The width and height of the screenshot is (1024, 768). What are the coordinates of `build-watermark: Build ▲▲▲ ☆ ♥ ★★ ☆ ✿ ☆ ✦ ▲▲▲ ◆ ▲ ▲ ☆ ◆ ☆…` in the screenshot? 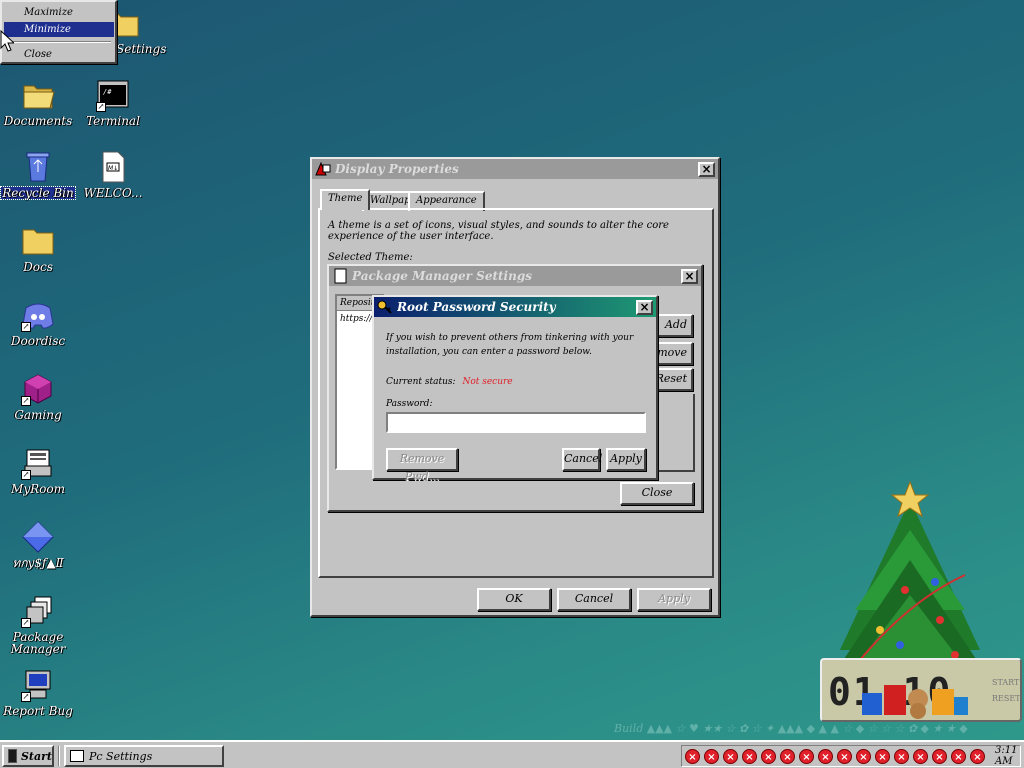 It's located at (791, 728).